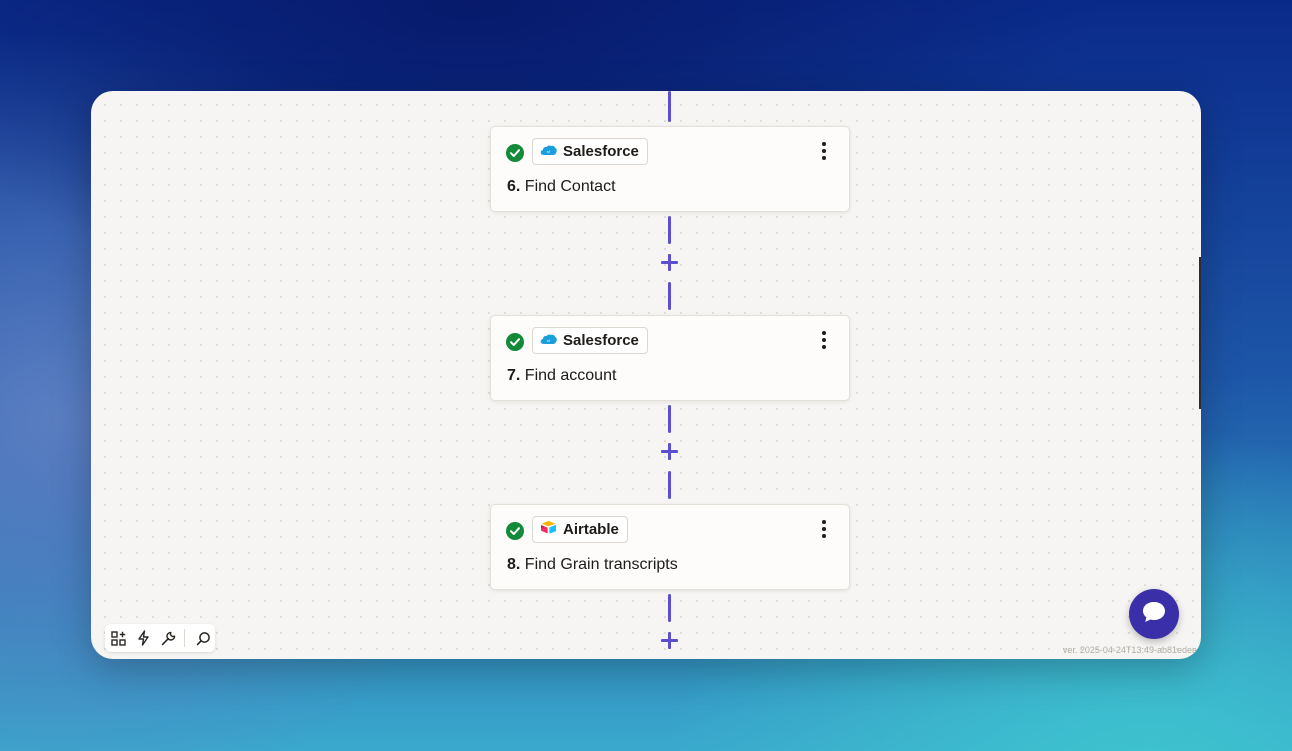 The image size is (1292, 751). I want to click on step-number: 8., so click(514, 564).